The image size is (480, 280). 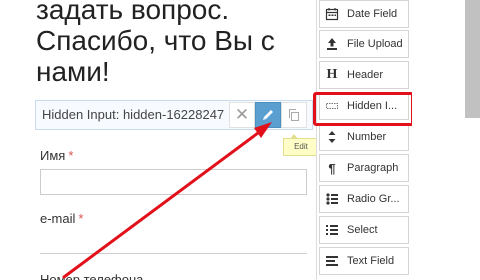 I want to click on delete-button: ✕, so click(x=242, y=115).